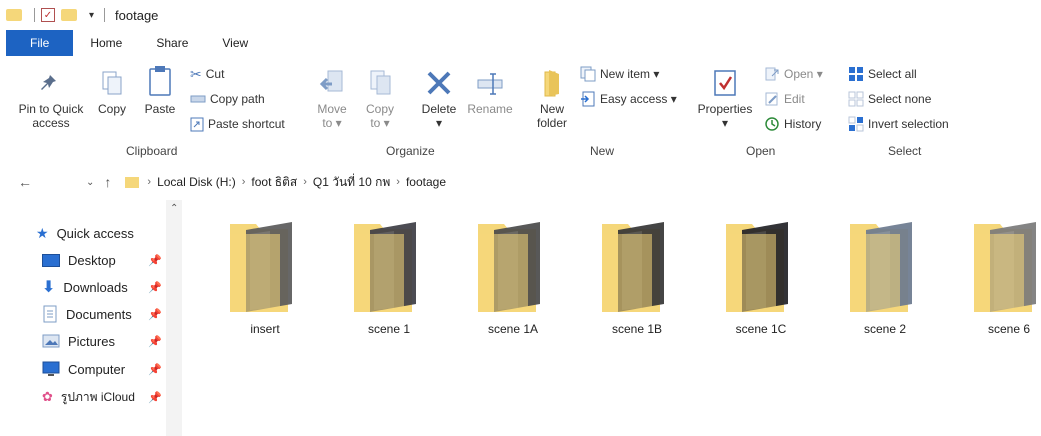 This screenshot has width=1041, height=436. I want to click on nav-quick-access: ★ Quick access, so click(85, 233).